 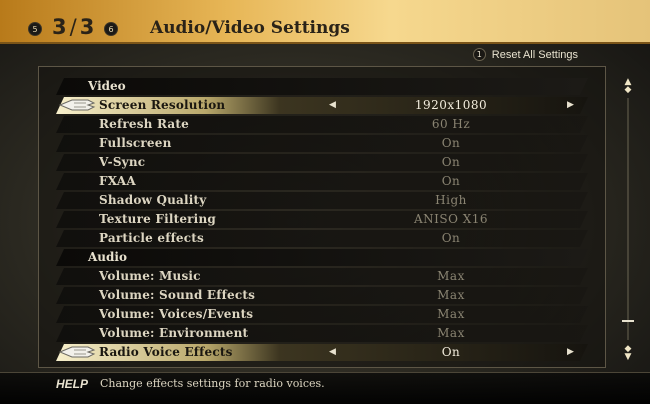 I want to click on scroll-track, so click(x=628, y=219).